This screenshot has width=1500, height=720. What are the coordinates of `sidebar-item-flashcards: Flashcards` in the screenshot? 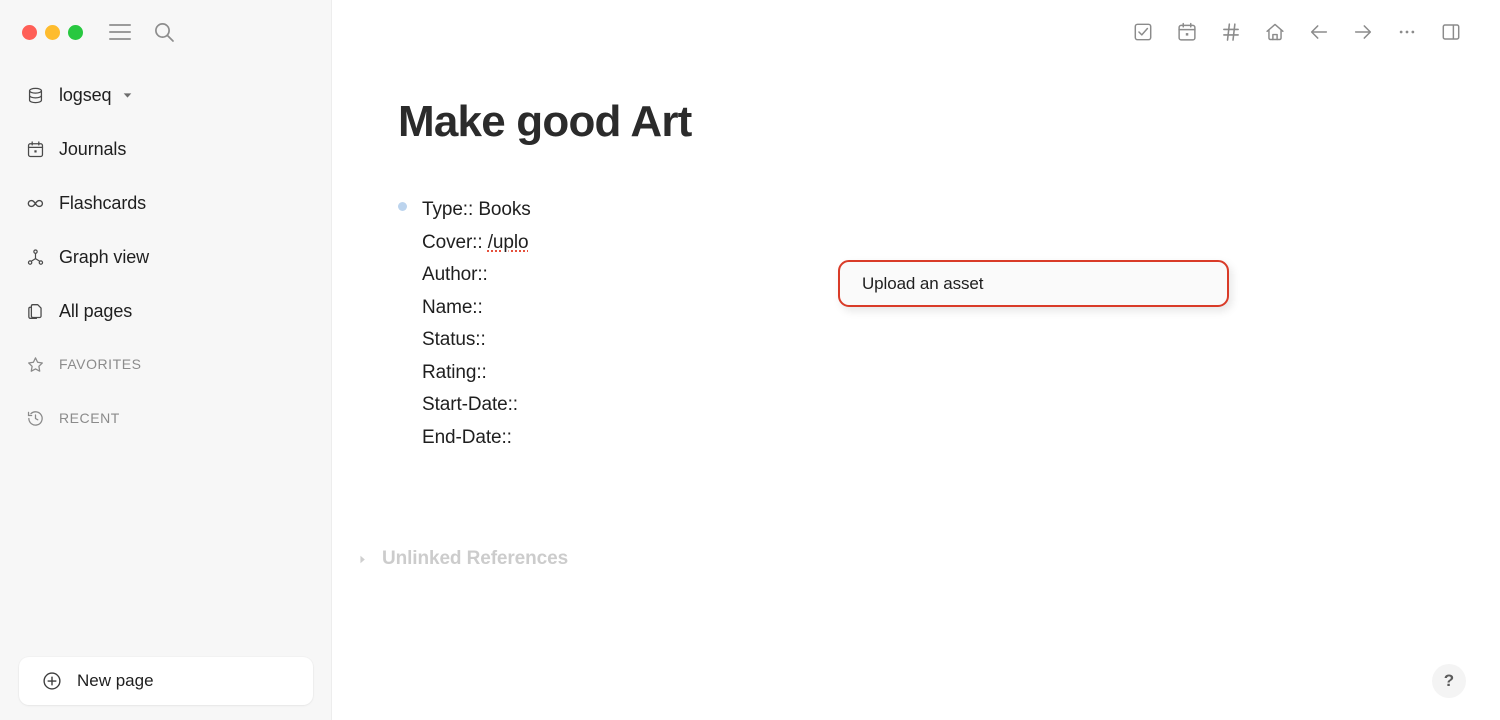 It's located at (165, 203).